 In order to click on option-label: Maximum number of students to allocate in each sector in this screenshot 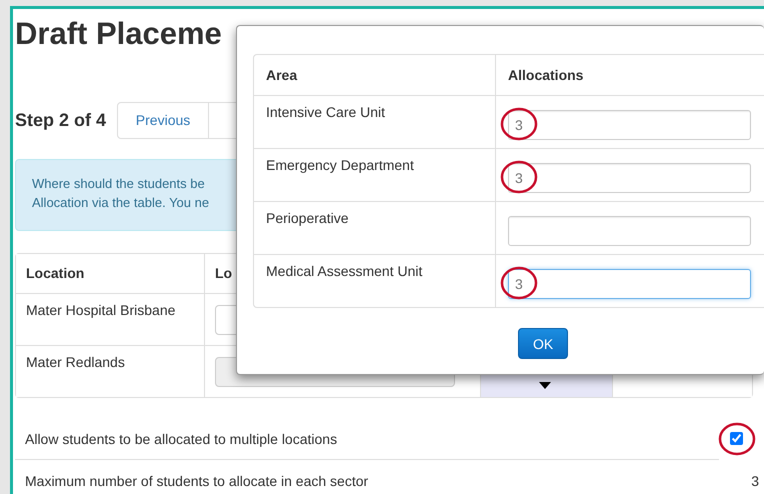, I will do `click(196, 481)`.